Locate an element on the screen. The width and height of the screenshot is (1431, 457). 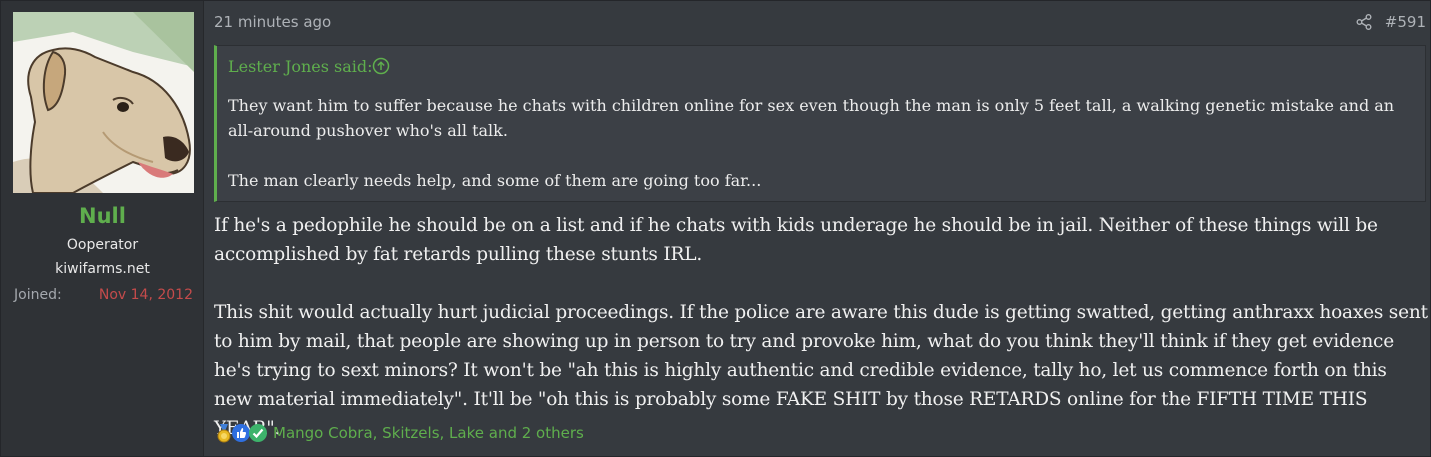
quote-author: Lester Jones said: is located at coordinates (300, 66).